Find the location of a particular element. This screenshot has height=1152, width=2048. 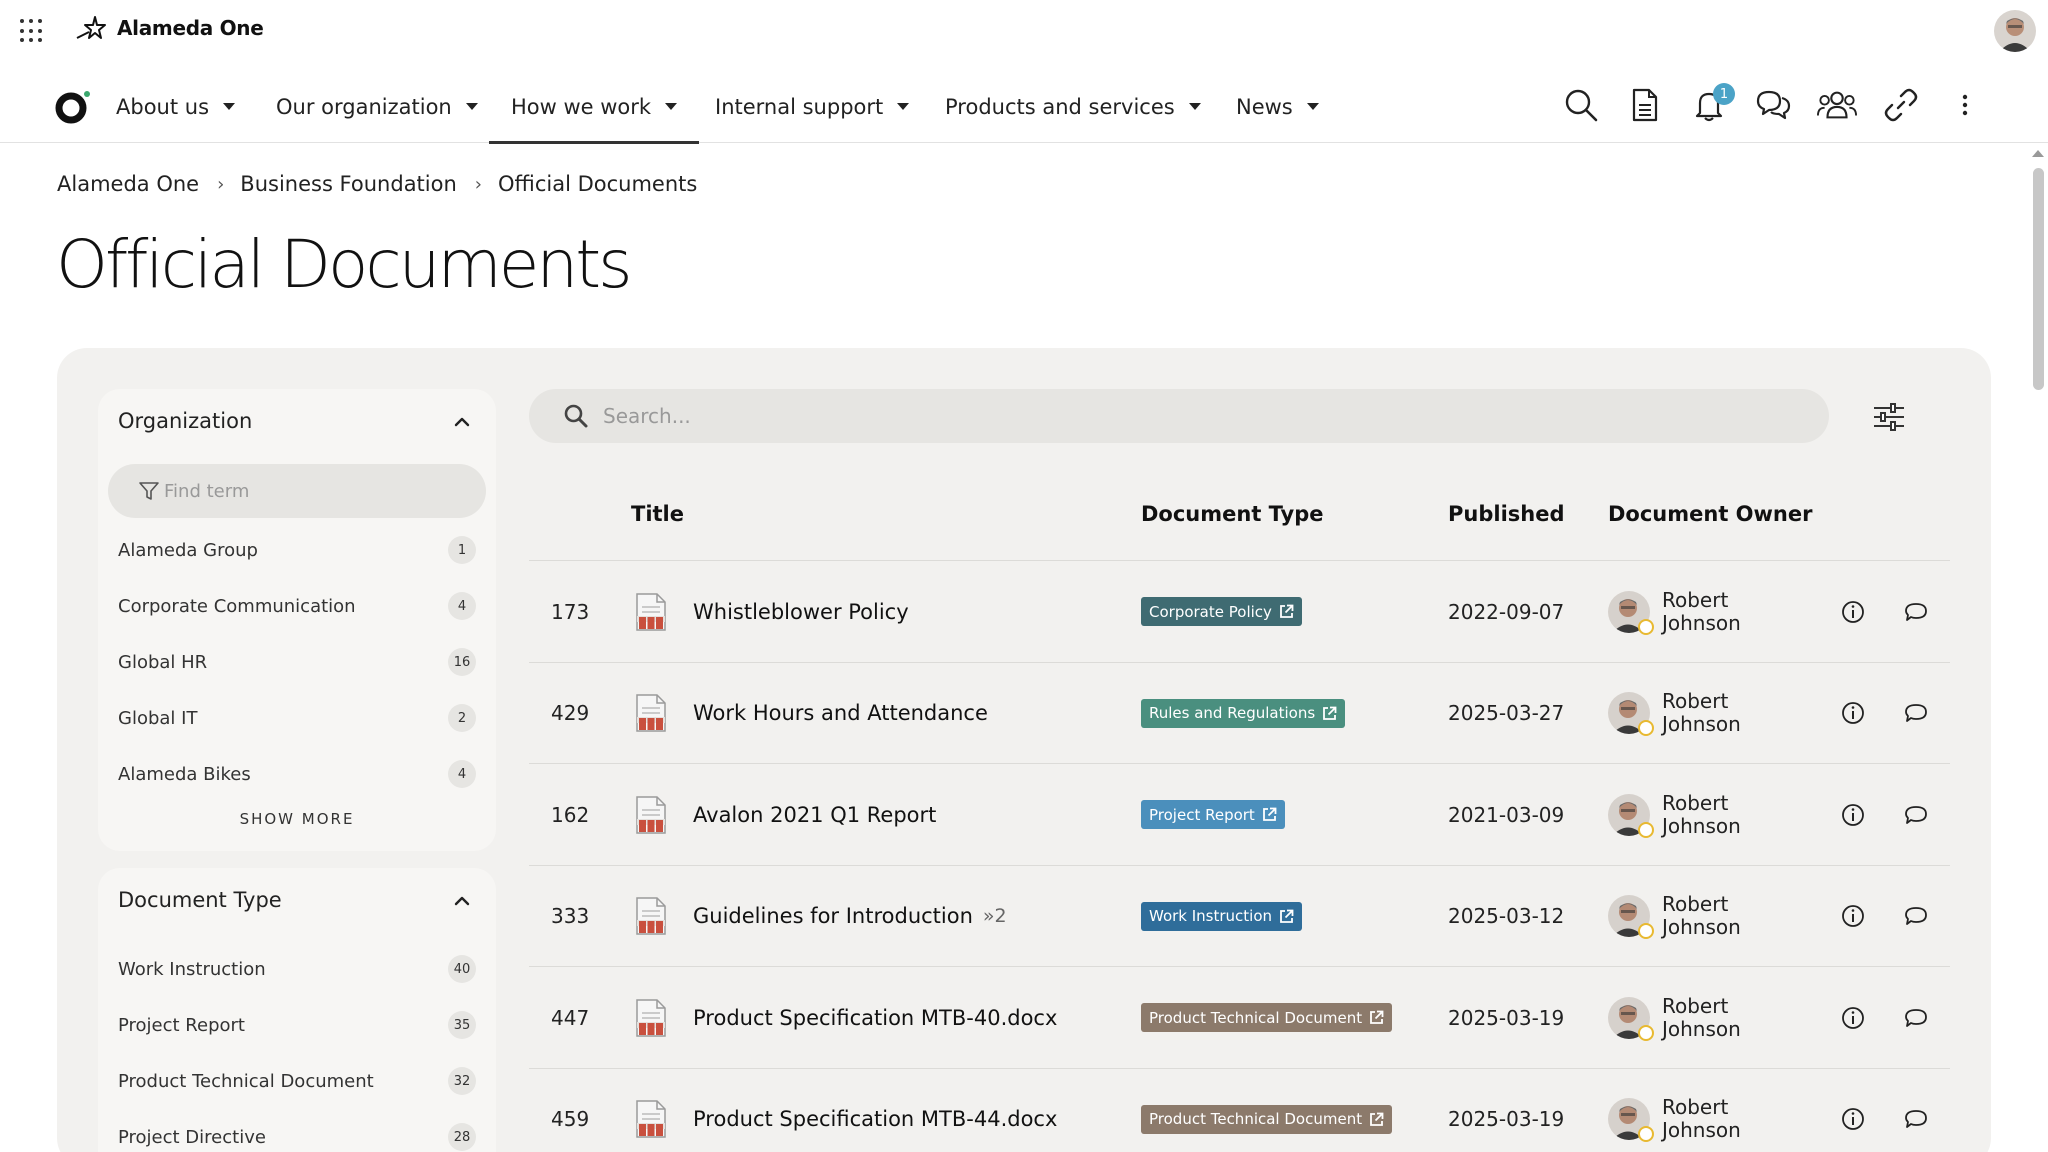

facet-item: Project Report 35 is located at coordinates (297, 1025).